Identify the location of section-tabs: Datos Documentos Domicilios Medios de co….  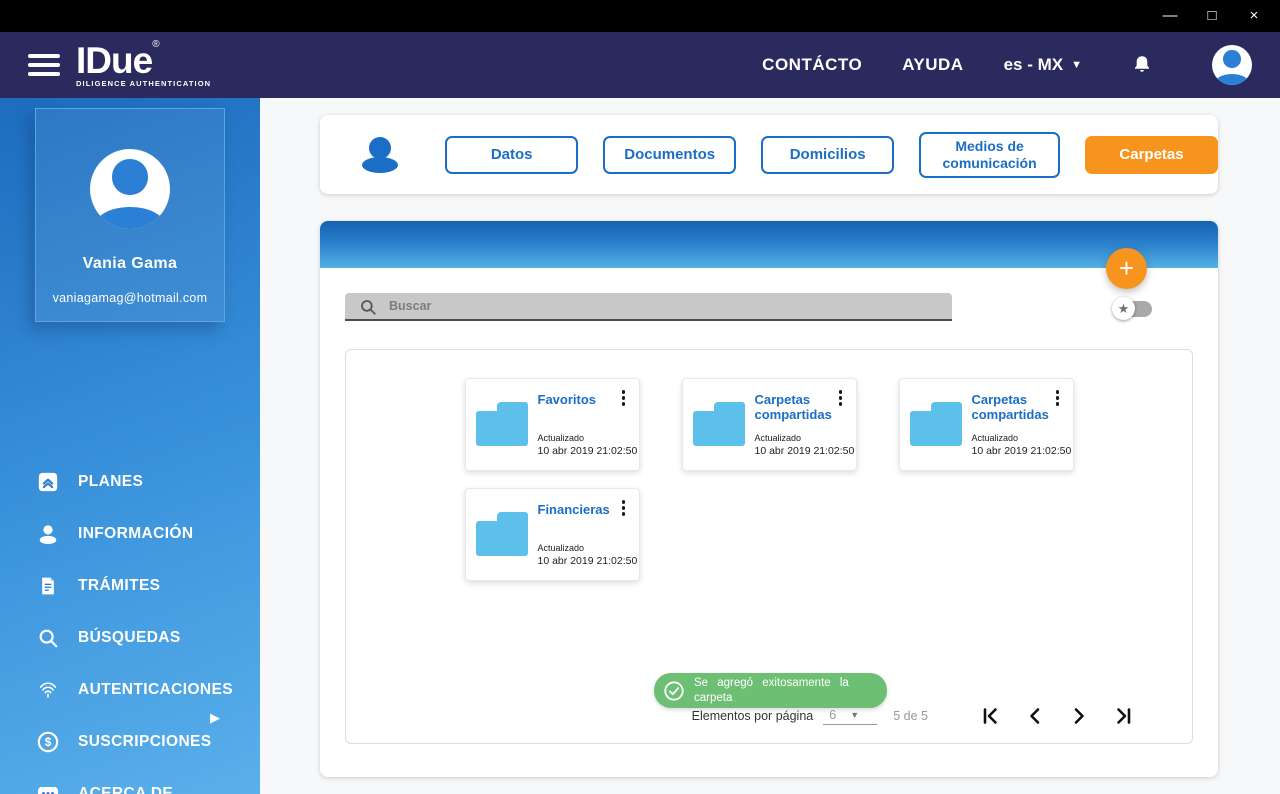
(831, 154).